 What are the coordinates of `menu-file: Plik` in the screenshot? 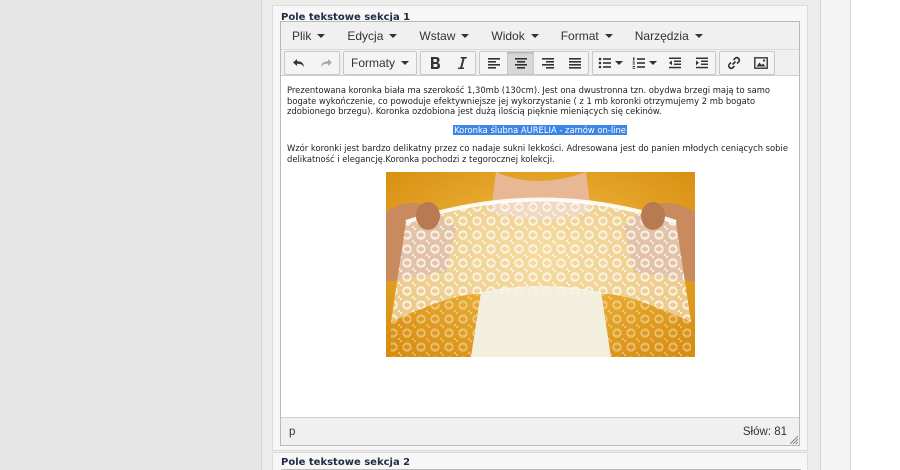 It's located at (308, 36).